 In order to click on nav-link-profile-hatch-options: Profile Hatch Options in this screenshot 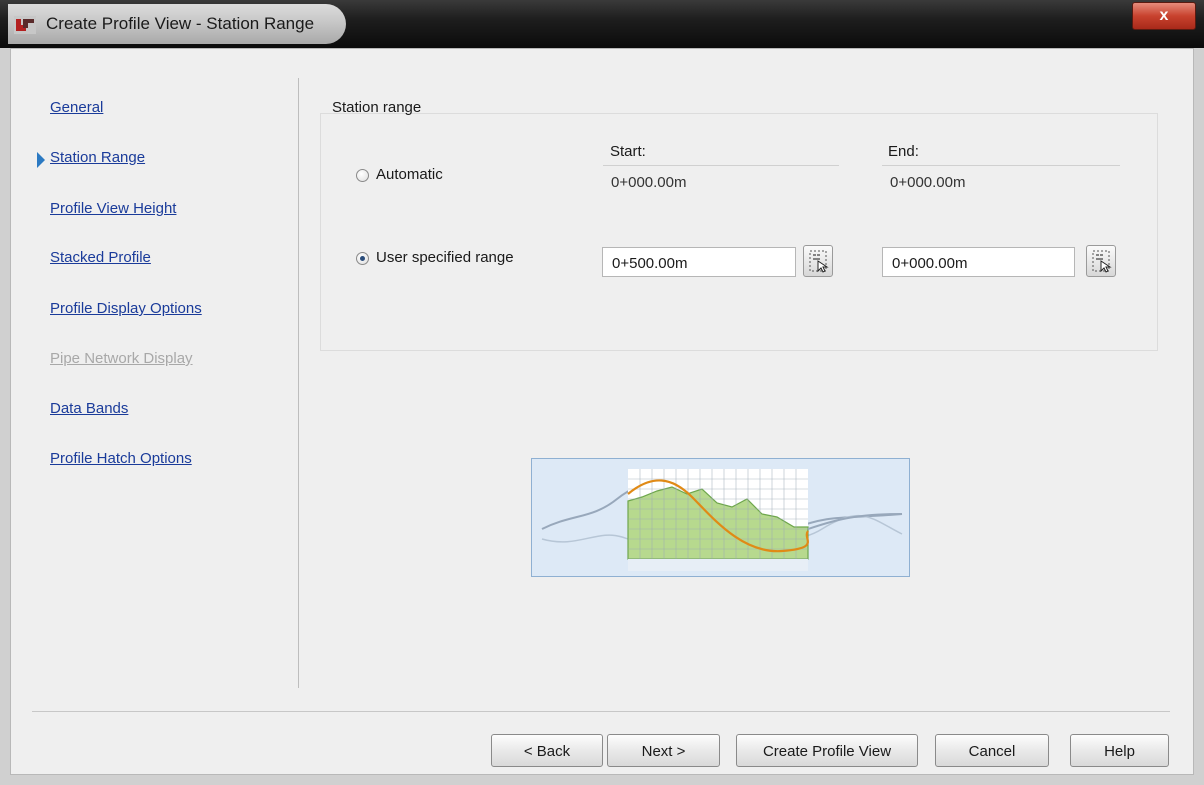, I will do `click(121, 458)`.